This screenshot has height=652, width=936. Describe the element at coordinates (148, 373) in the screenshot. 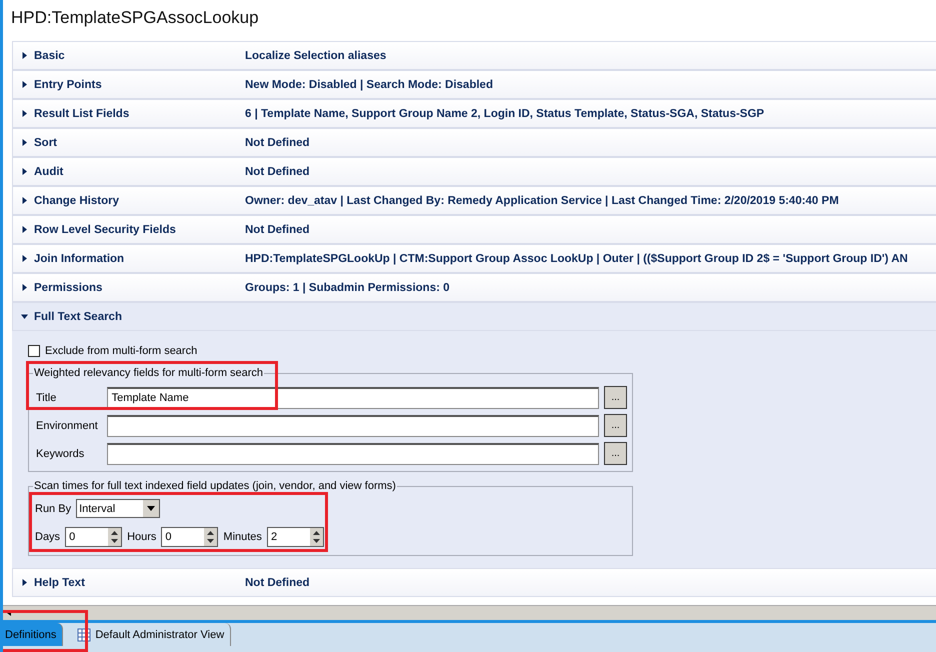

I see `group-legend: Weighted relevancy fields for multi-form search` at that location.